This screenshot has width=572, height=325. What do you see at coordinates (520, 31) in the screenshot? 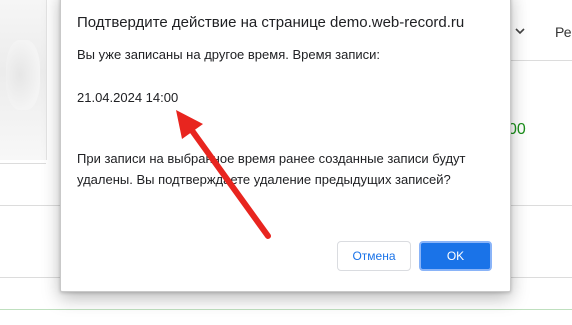
I see `chevron-down-icon` at bounding box center [520, 31].